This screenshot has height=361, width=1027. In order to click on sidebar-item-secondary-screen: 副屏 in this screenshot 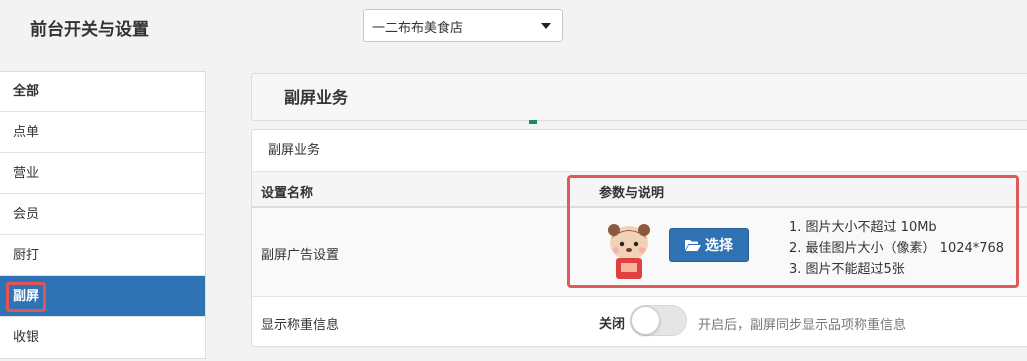, I will do `click(102, 296)`.